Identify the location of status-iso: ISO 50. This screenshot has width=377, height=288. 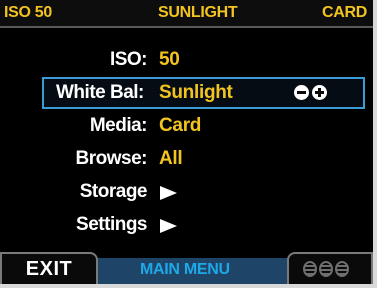
(28, 12).